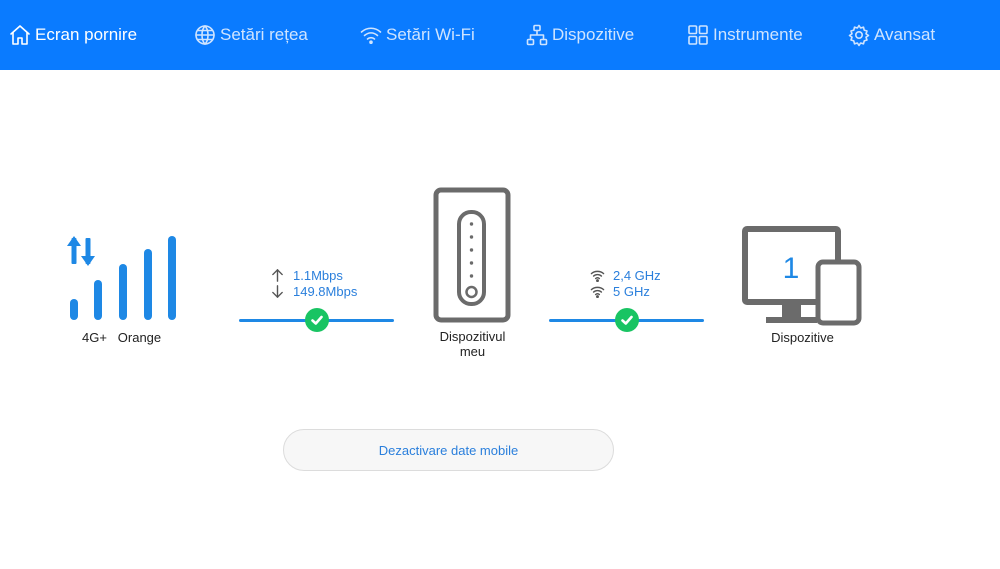  I want to click on nav-item-tools: Instrumente, so click(744, 35).